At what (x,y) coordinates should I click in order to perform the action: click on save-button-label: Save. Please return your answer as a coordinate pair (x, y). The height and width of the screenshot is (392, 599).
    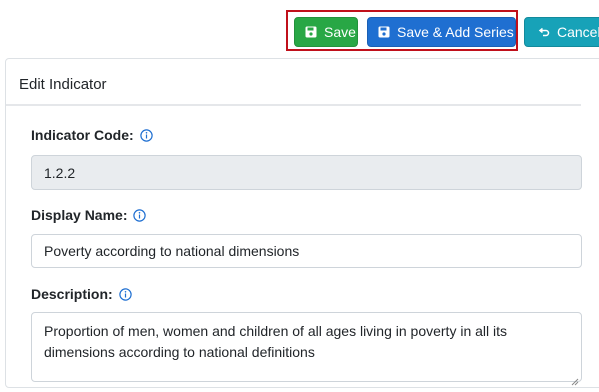
    Looking at the image, I should click on (340, 32).